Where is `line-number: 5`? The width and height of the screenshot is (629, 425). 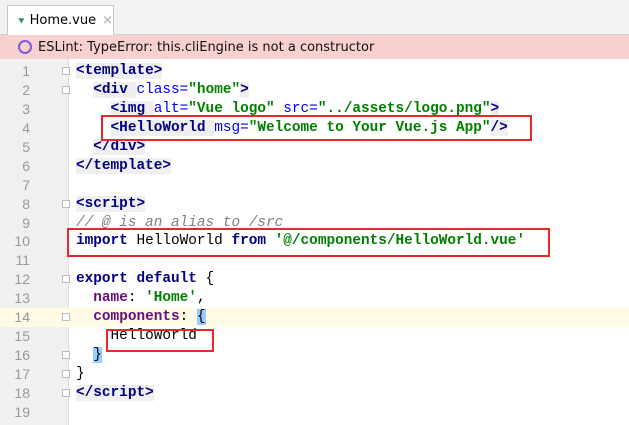 line-number: 5 is located at coordinates (26, 146).